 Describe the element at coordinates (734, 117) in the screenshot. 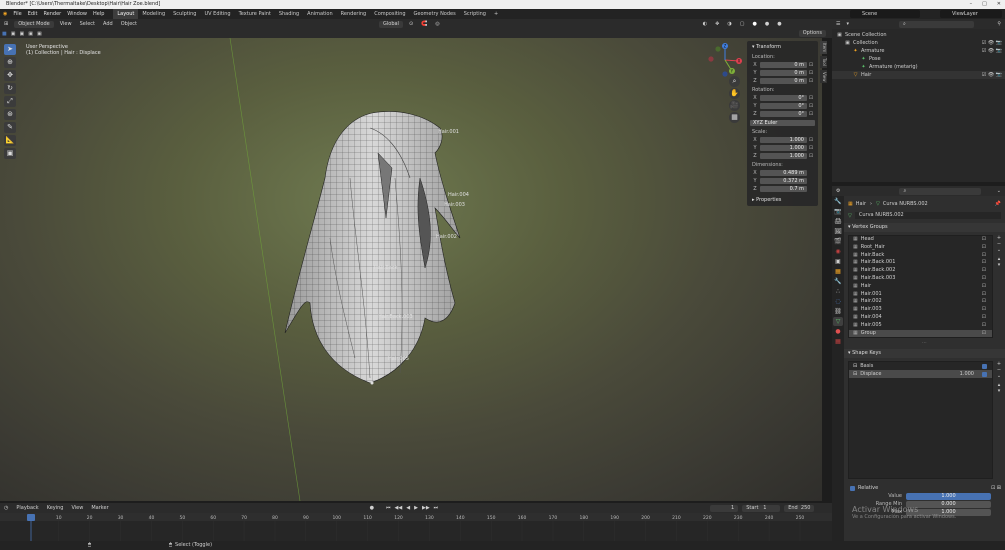

I see `ortho-toggle-icon: ▦` at that location.